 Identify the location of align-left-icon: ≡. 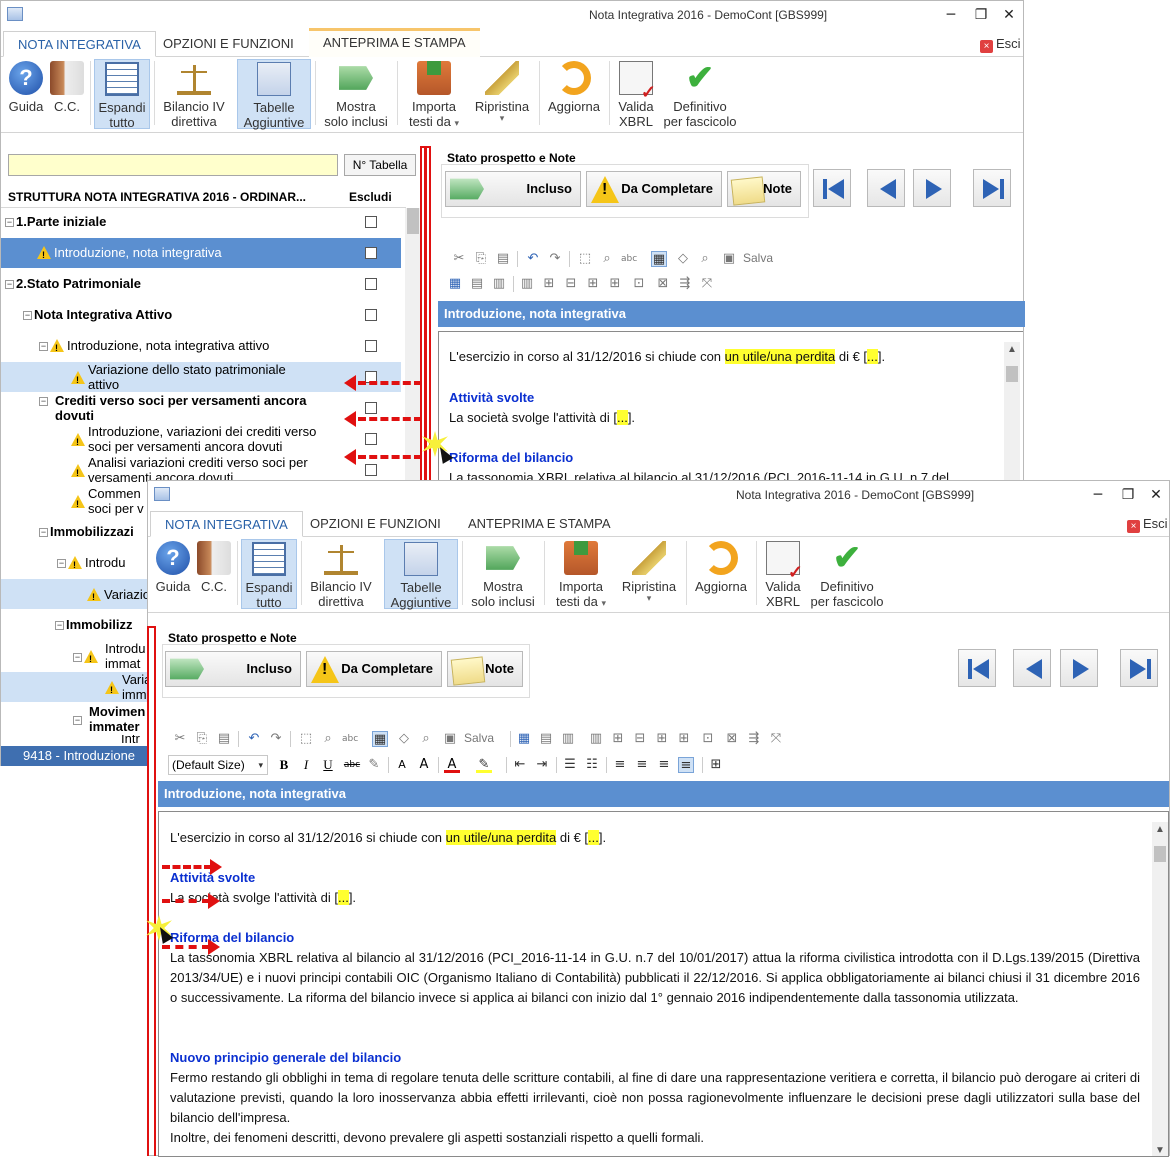
(620, 765).